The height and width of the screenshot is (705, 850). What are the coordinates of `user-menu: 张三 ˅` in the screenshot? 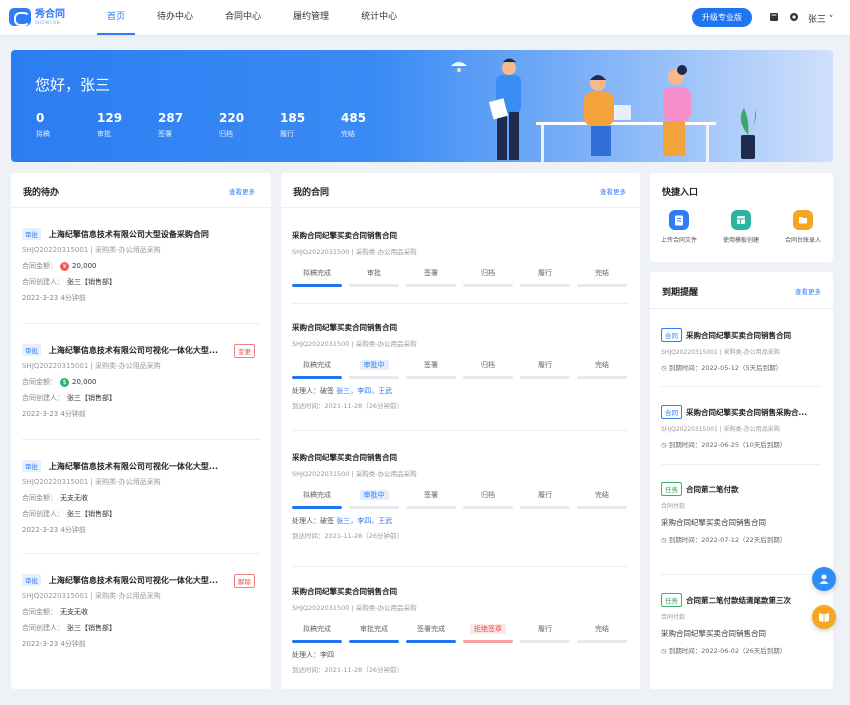 It's located at (820, 18).